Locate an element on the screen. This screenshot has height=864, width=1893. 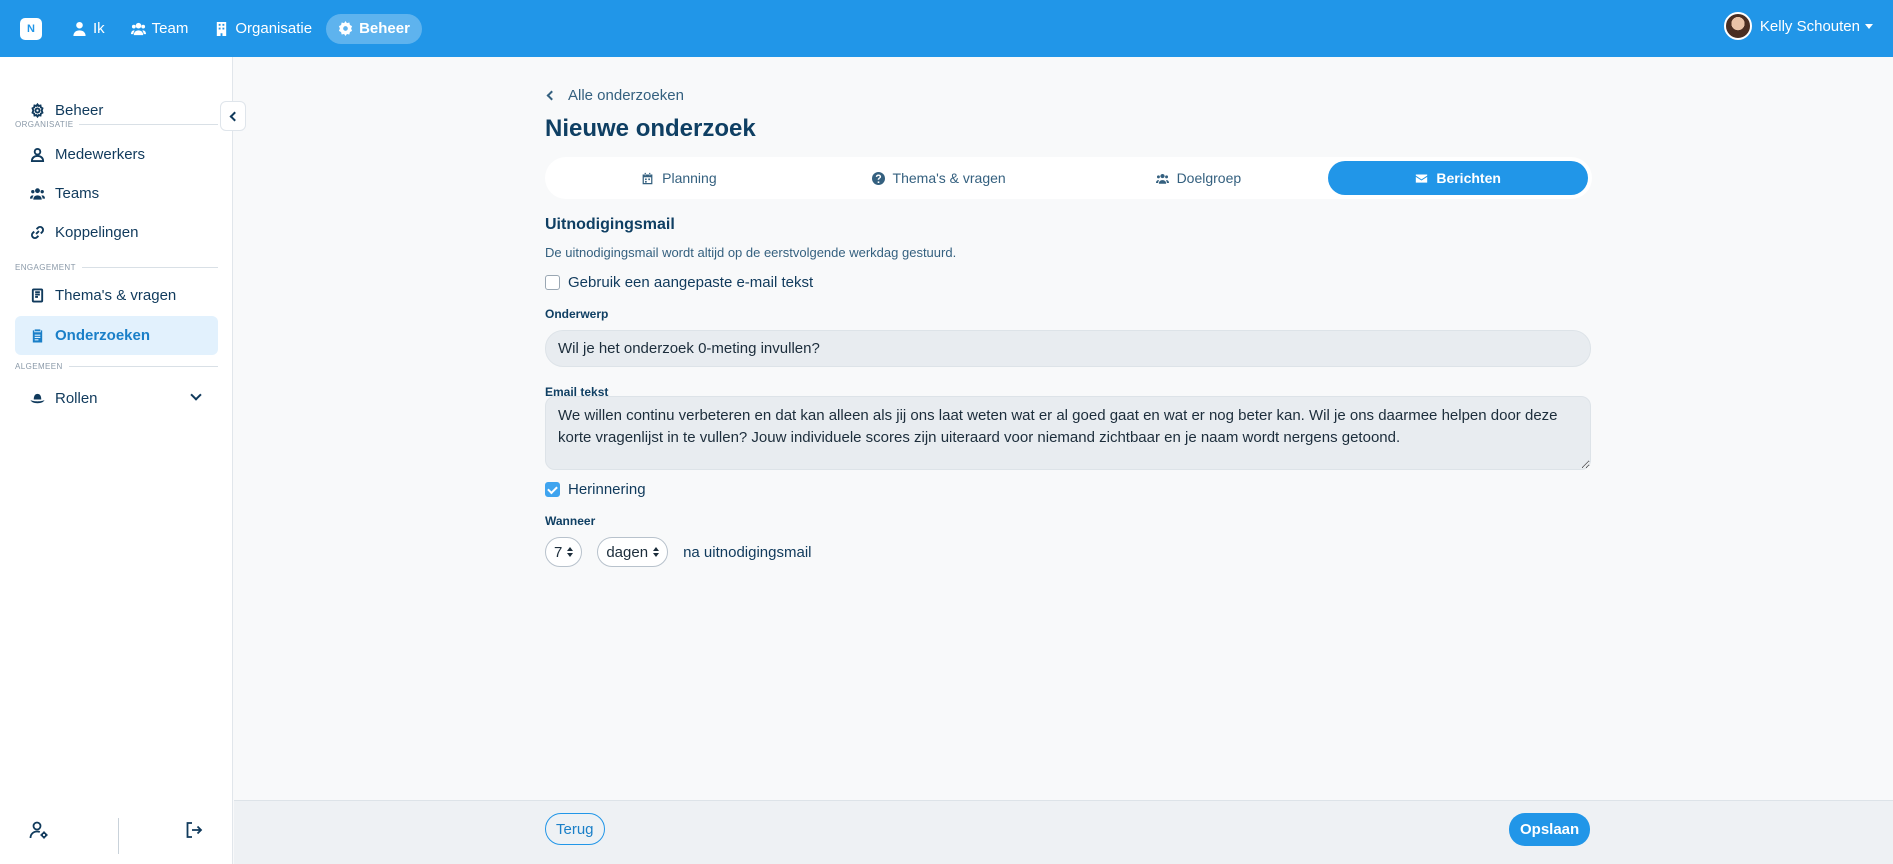
back-link-label: Alle onderzoeken is located at coordinates (626, 95).